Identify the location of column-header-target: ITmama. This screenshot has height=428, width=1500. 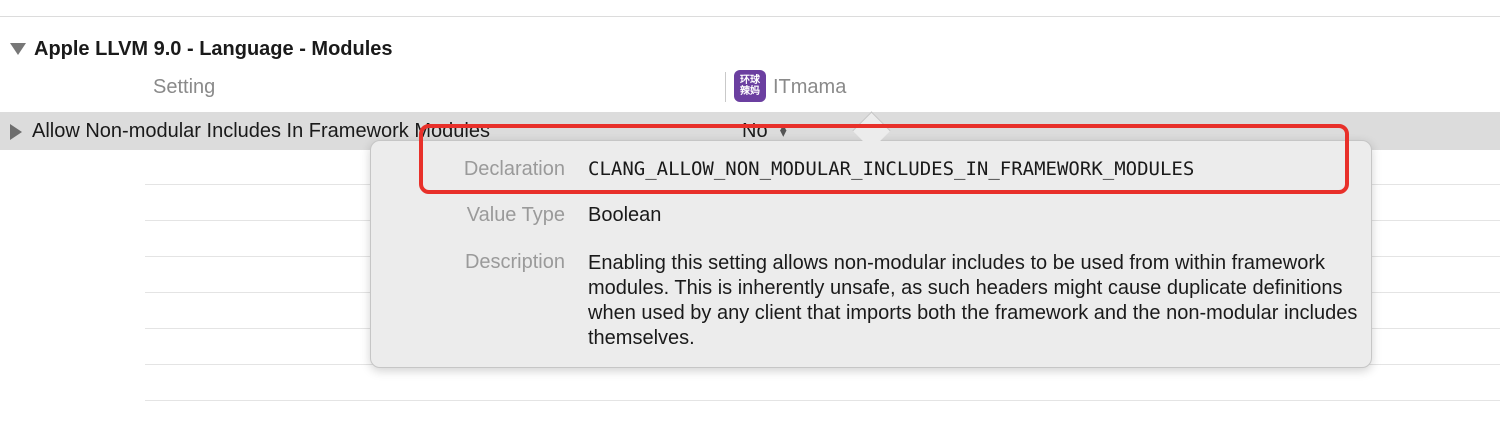
(809, 87).